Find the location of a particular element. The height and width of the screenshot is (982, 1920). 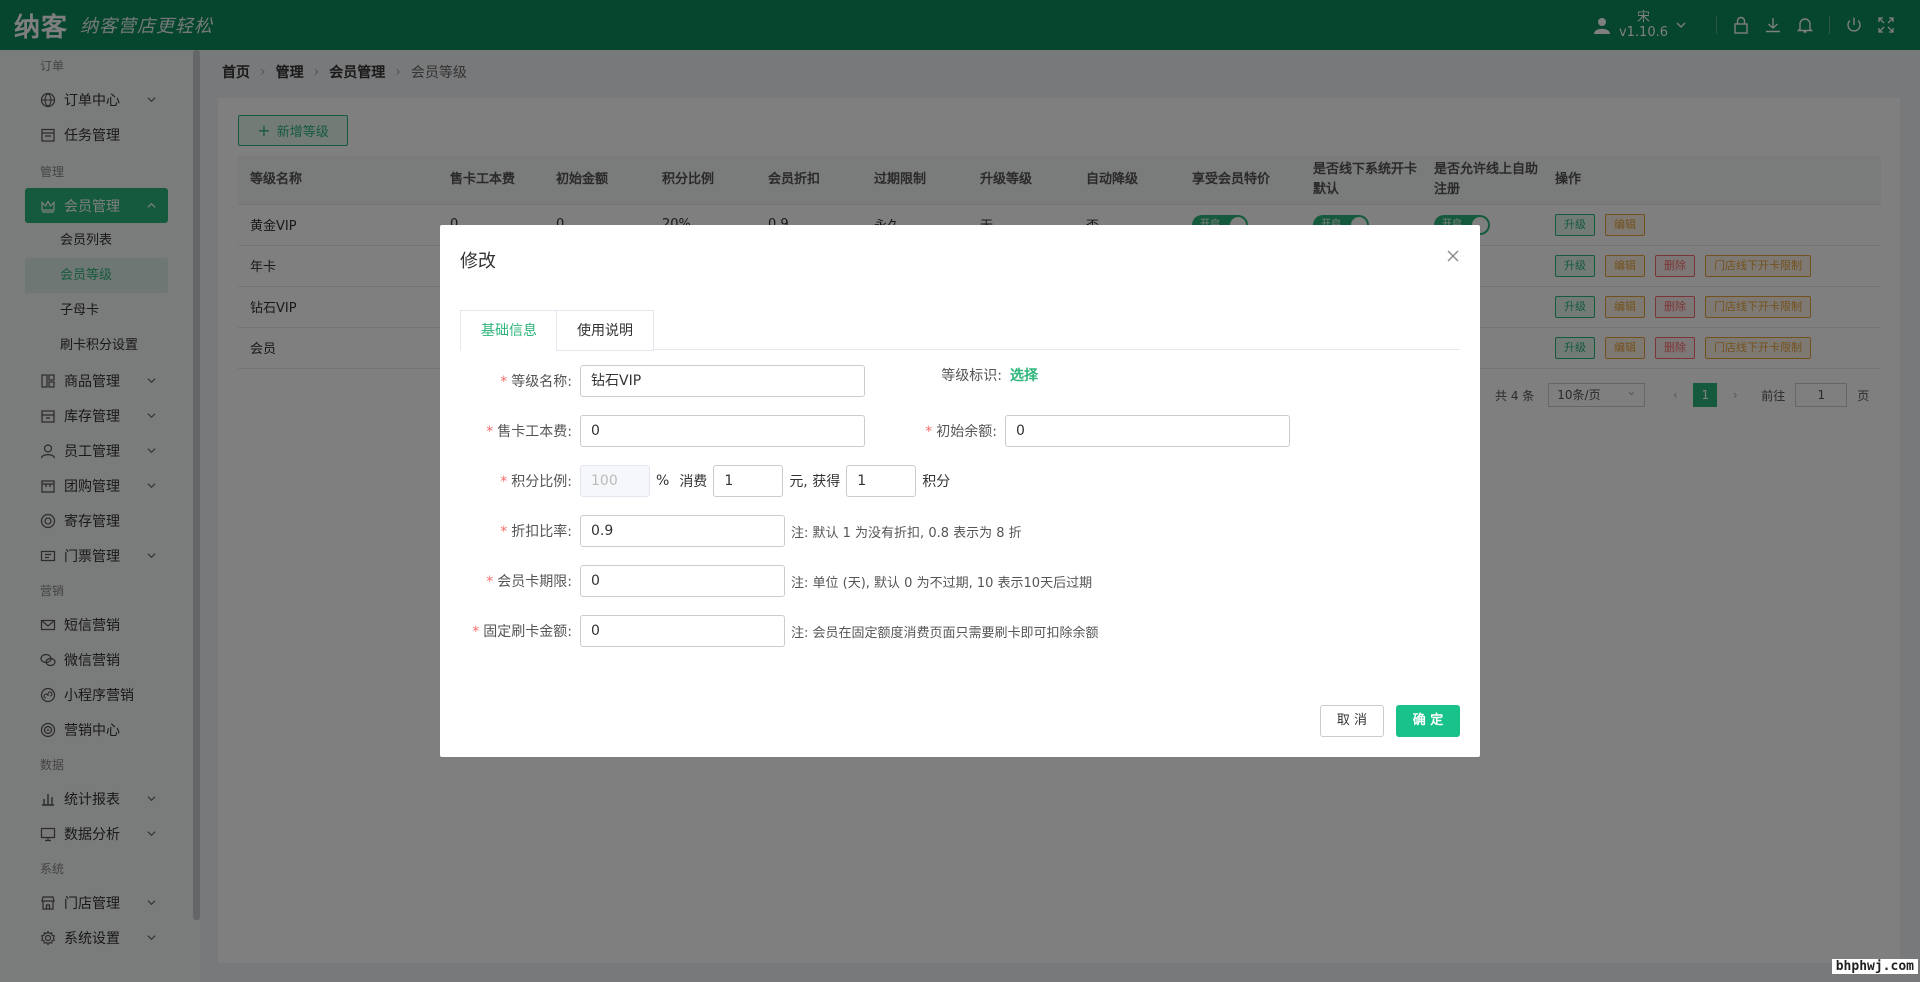

card-fee-row: *售卡工本费: 0 is located at coordinates (662, 431).